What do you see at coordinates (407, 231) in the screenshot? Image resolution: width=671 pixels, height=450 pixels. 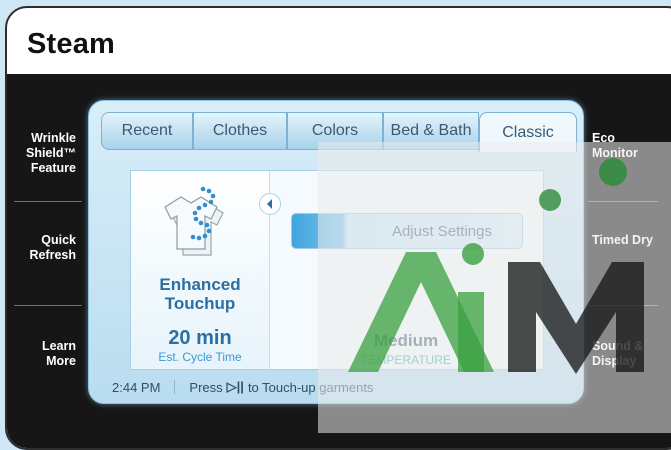 I see `adjust-settings-button: Adjust Settings` at bounding box center [407, 231].